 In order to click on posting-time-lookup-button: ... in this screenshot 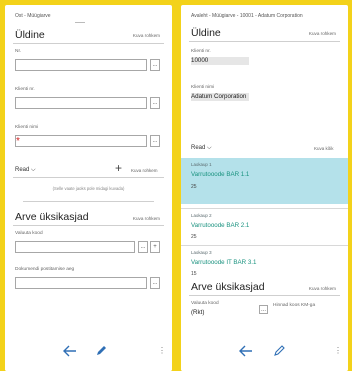, I will do `click(155, 283)`.